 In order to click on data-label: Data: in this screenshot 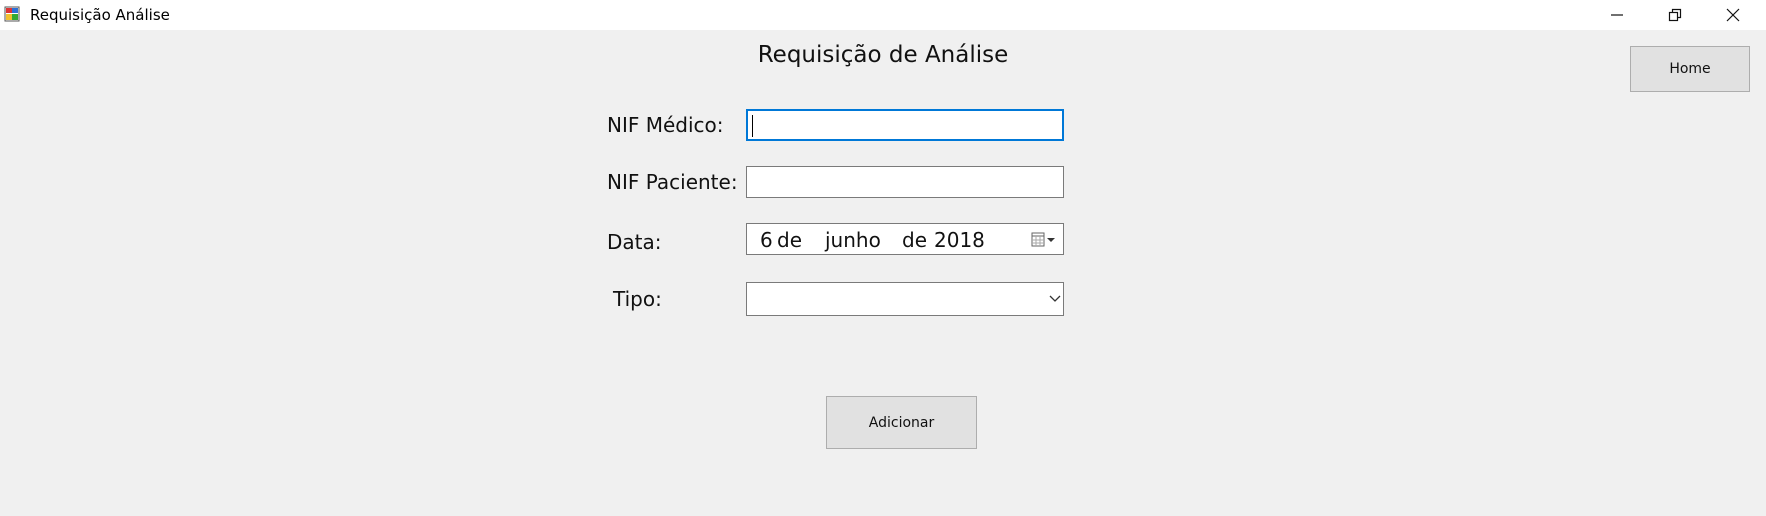, I will do `click(634, 242)`.